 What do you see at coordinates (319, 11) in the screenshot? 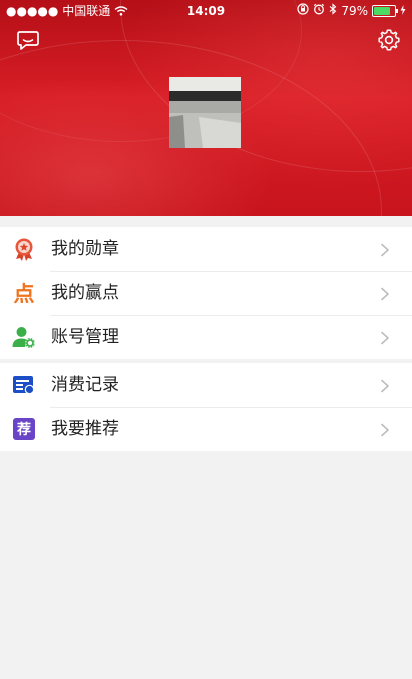
I see `alarm-icon` at bounding box center [319, 11].